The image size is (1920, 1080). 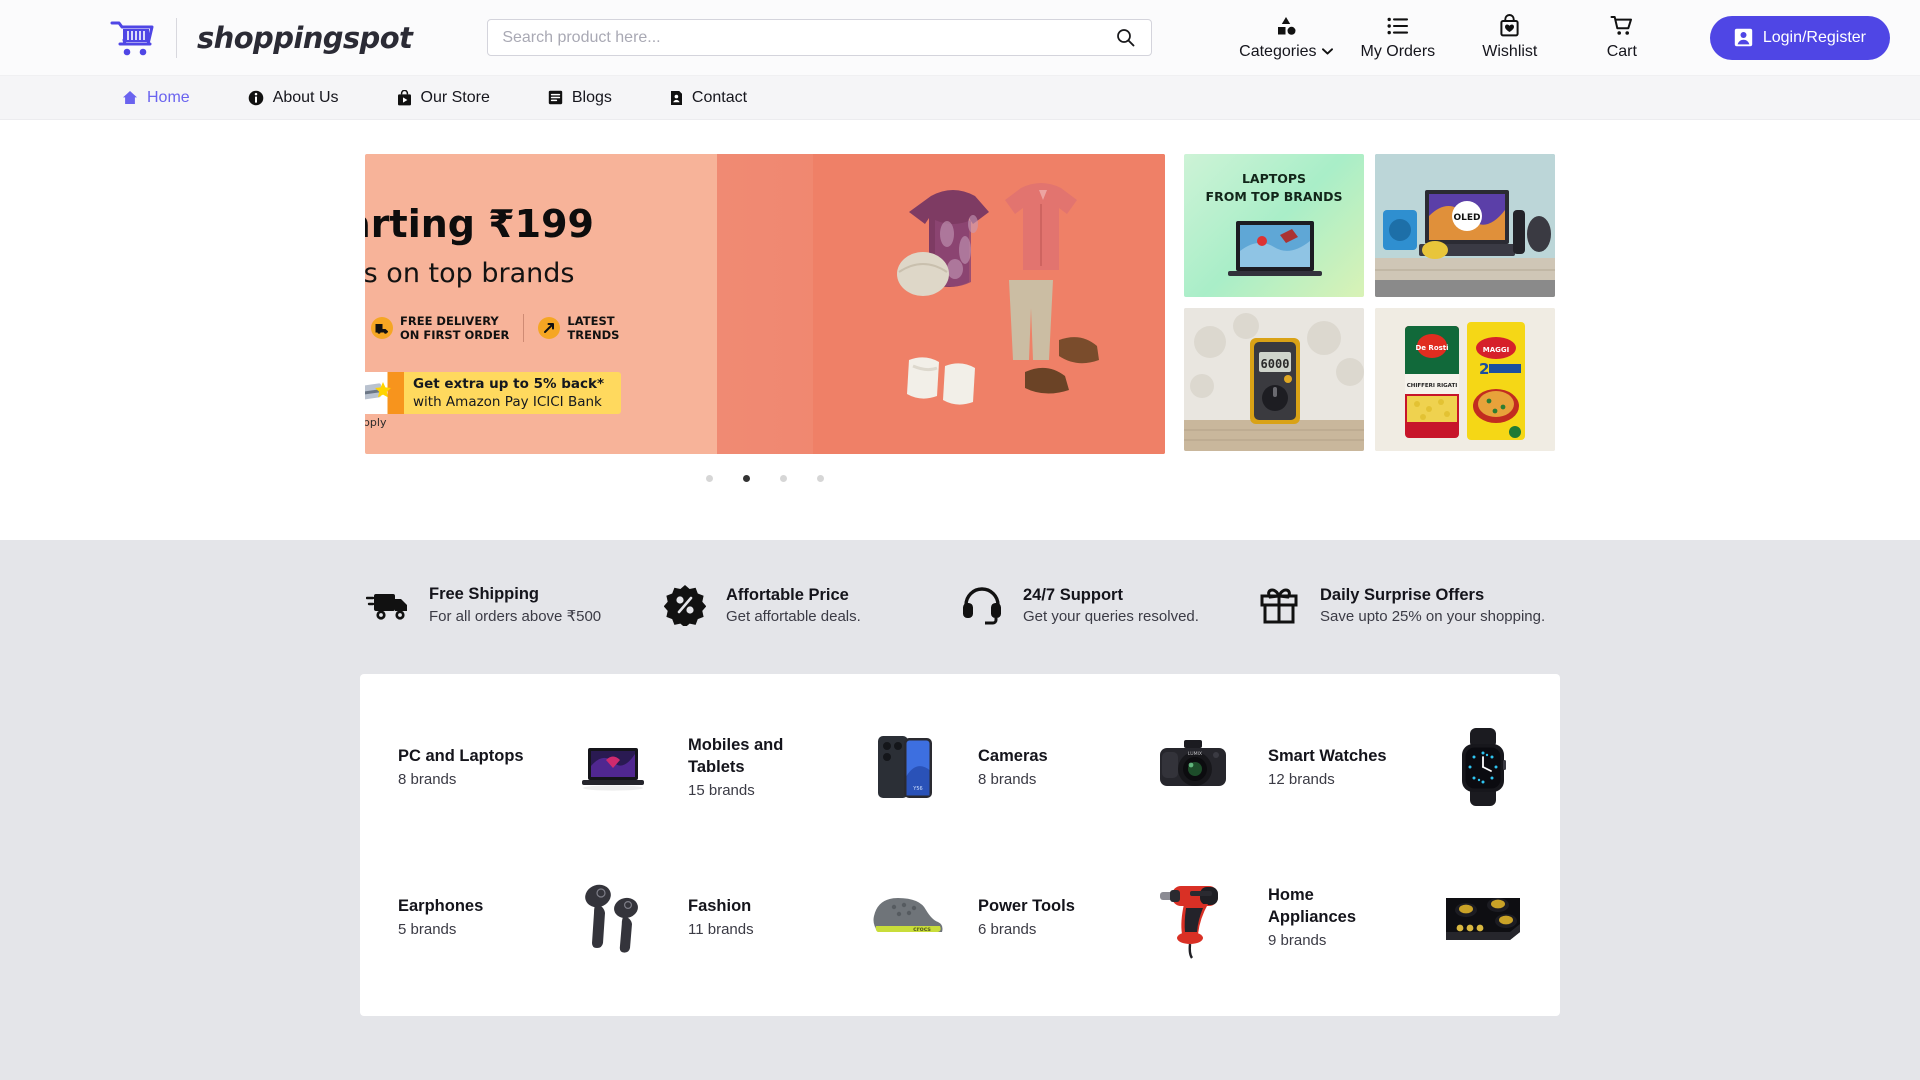 What do you see at coordinates (1105, 767) in the screenshot?
I see `category-cameras: Cameras 8 brands LUMIX` at bounding box center [1105, 767].